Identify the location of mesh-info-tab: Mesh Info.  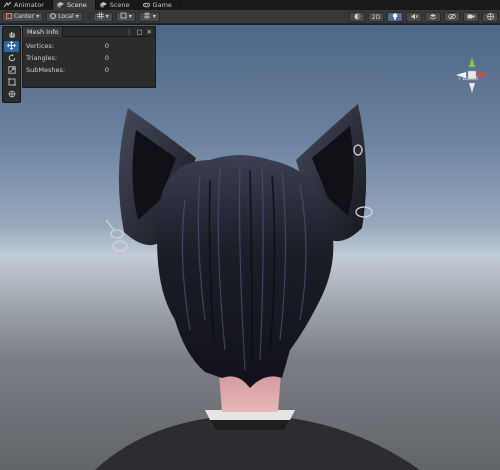
(43, 31).